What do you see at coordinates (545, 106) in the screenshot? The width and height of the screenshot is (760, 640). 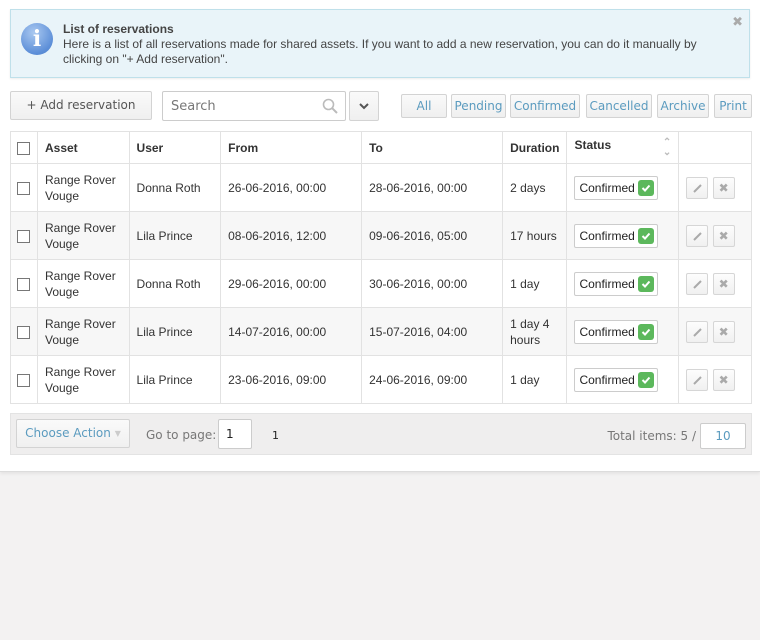 I see `filter-confirmed-button: Confirmed` at bounding box center [545, 106].